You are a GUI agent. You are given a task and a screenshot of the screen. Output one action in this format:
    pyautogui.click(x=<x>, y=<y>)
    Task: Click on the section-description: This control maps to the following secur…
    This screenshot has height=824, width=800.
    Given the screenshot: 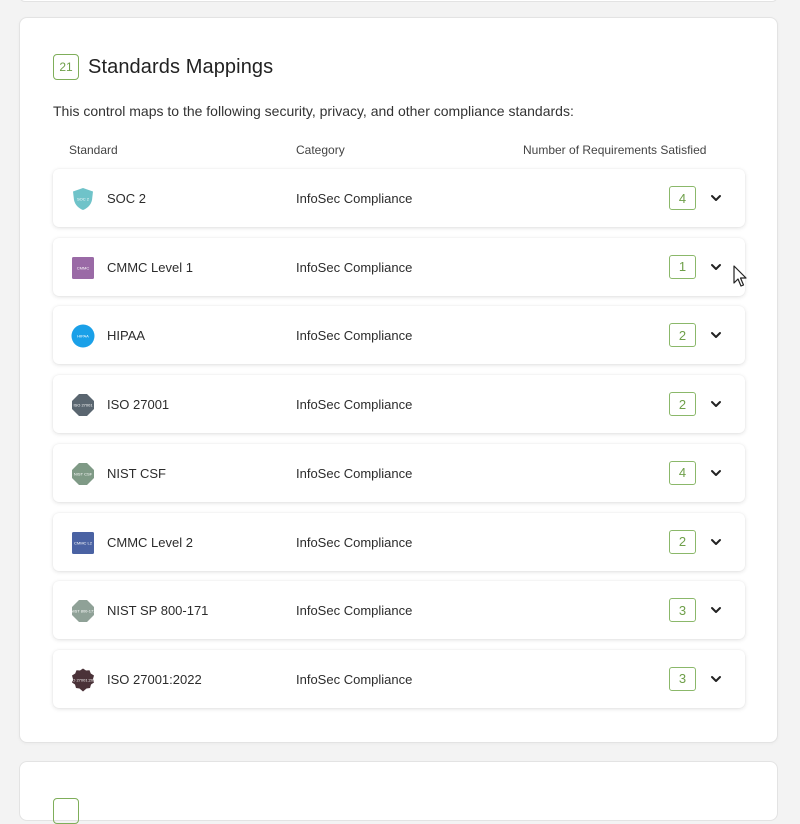 What is the action you would take?
    pyautogui.click(x=313, y=111)
    